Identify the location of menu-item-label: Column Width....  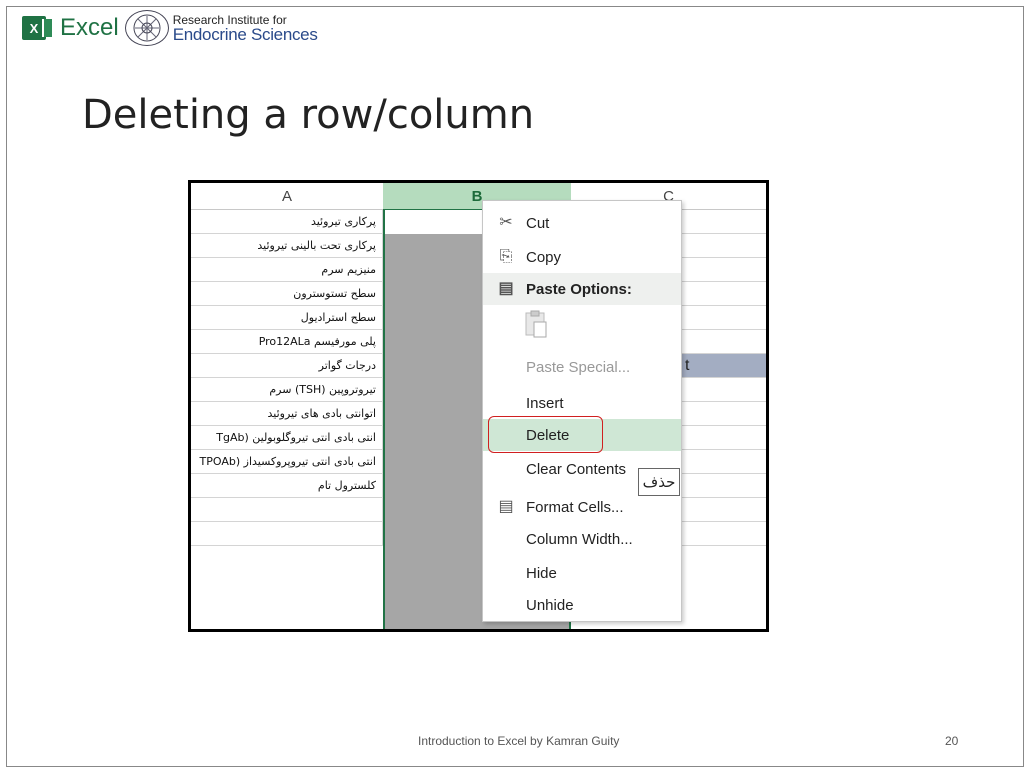
(579, 539).